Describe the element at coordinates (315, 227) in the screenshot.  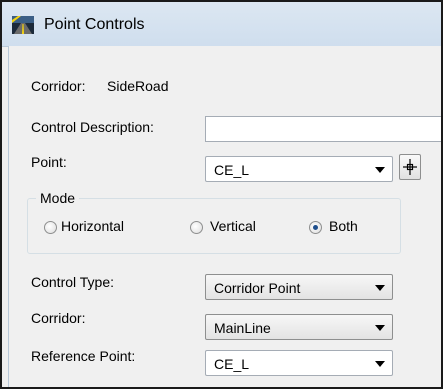
I see `radio-both` at that location.